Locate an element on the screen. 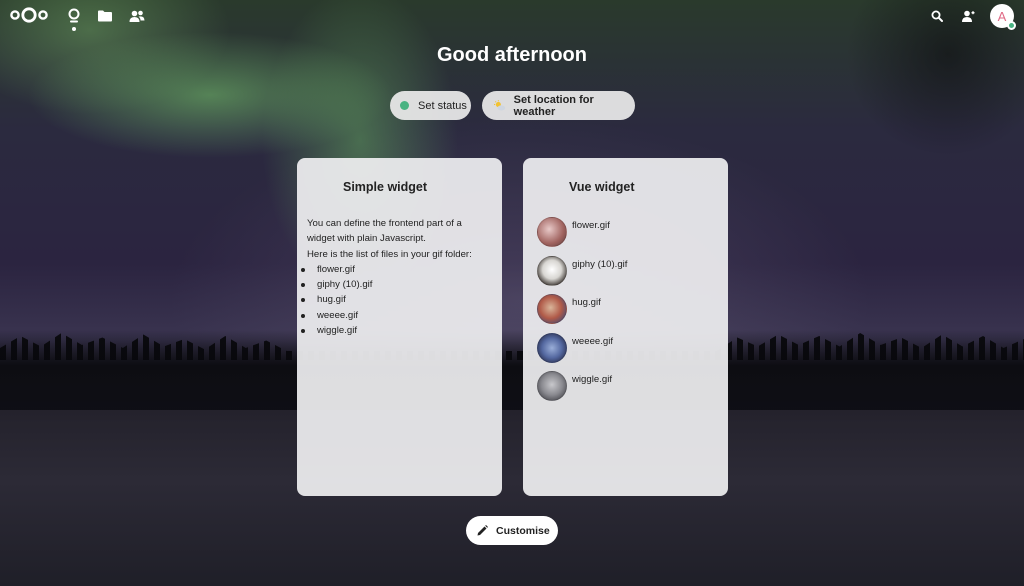  simple-widget-title: Simple widget is located at coordinates (385, 187).